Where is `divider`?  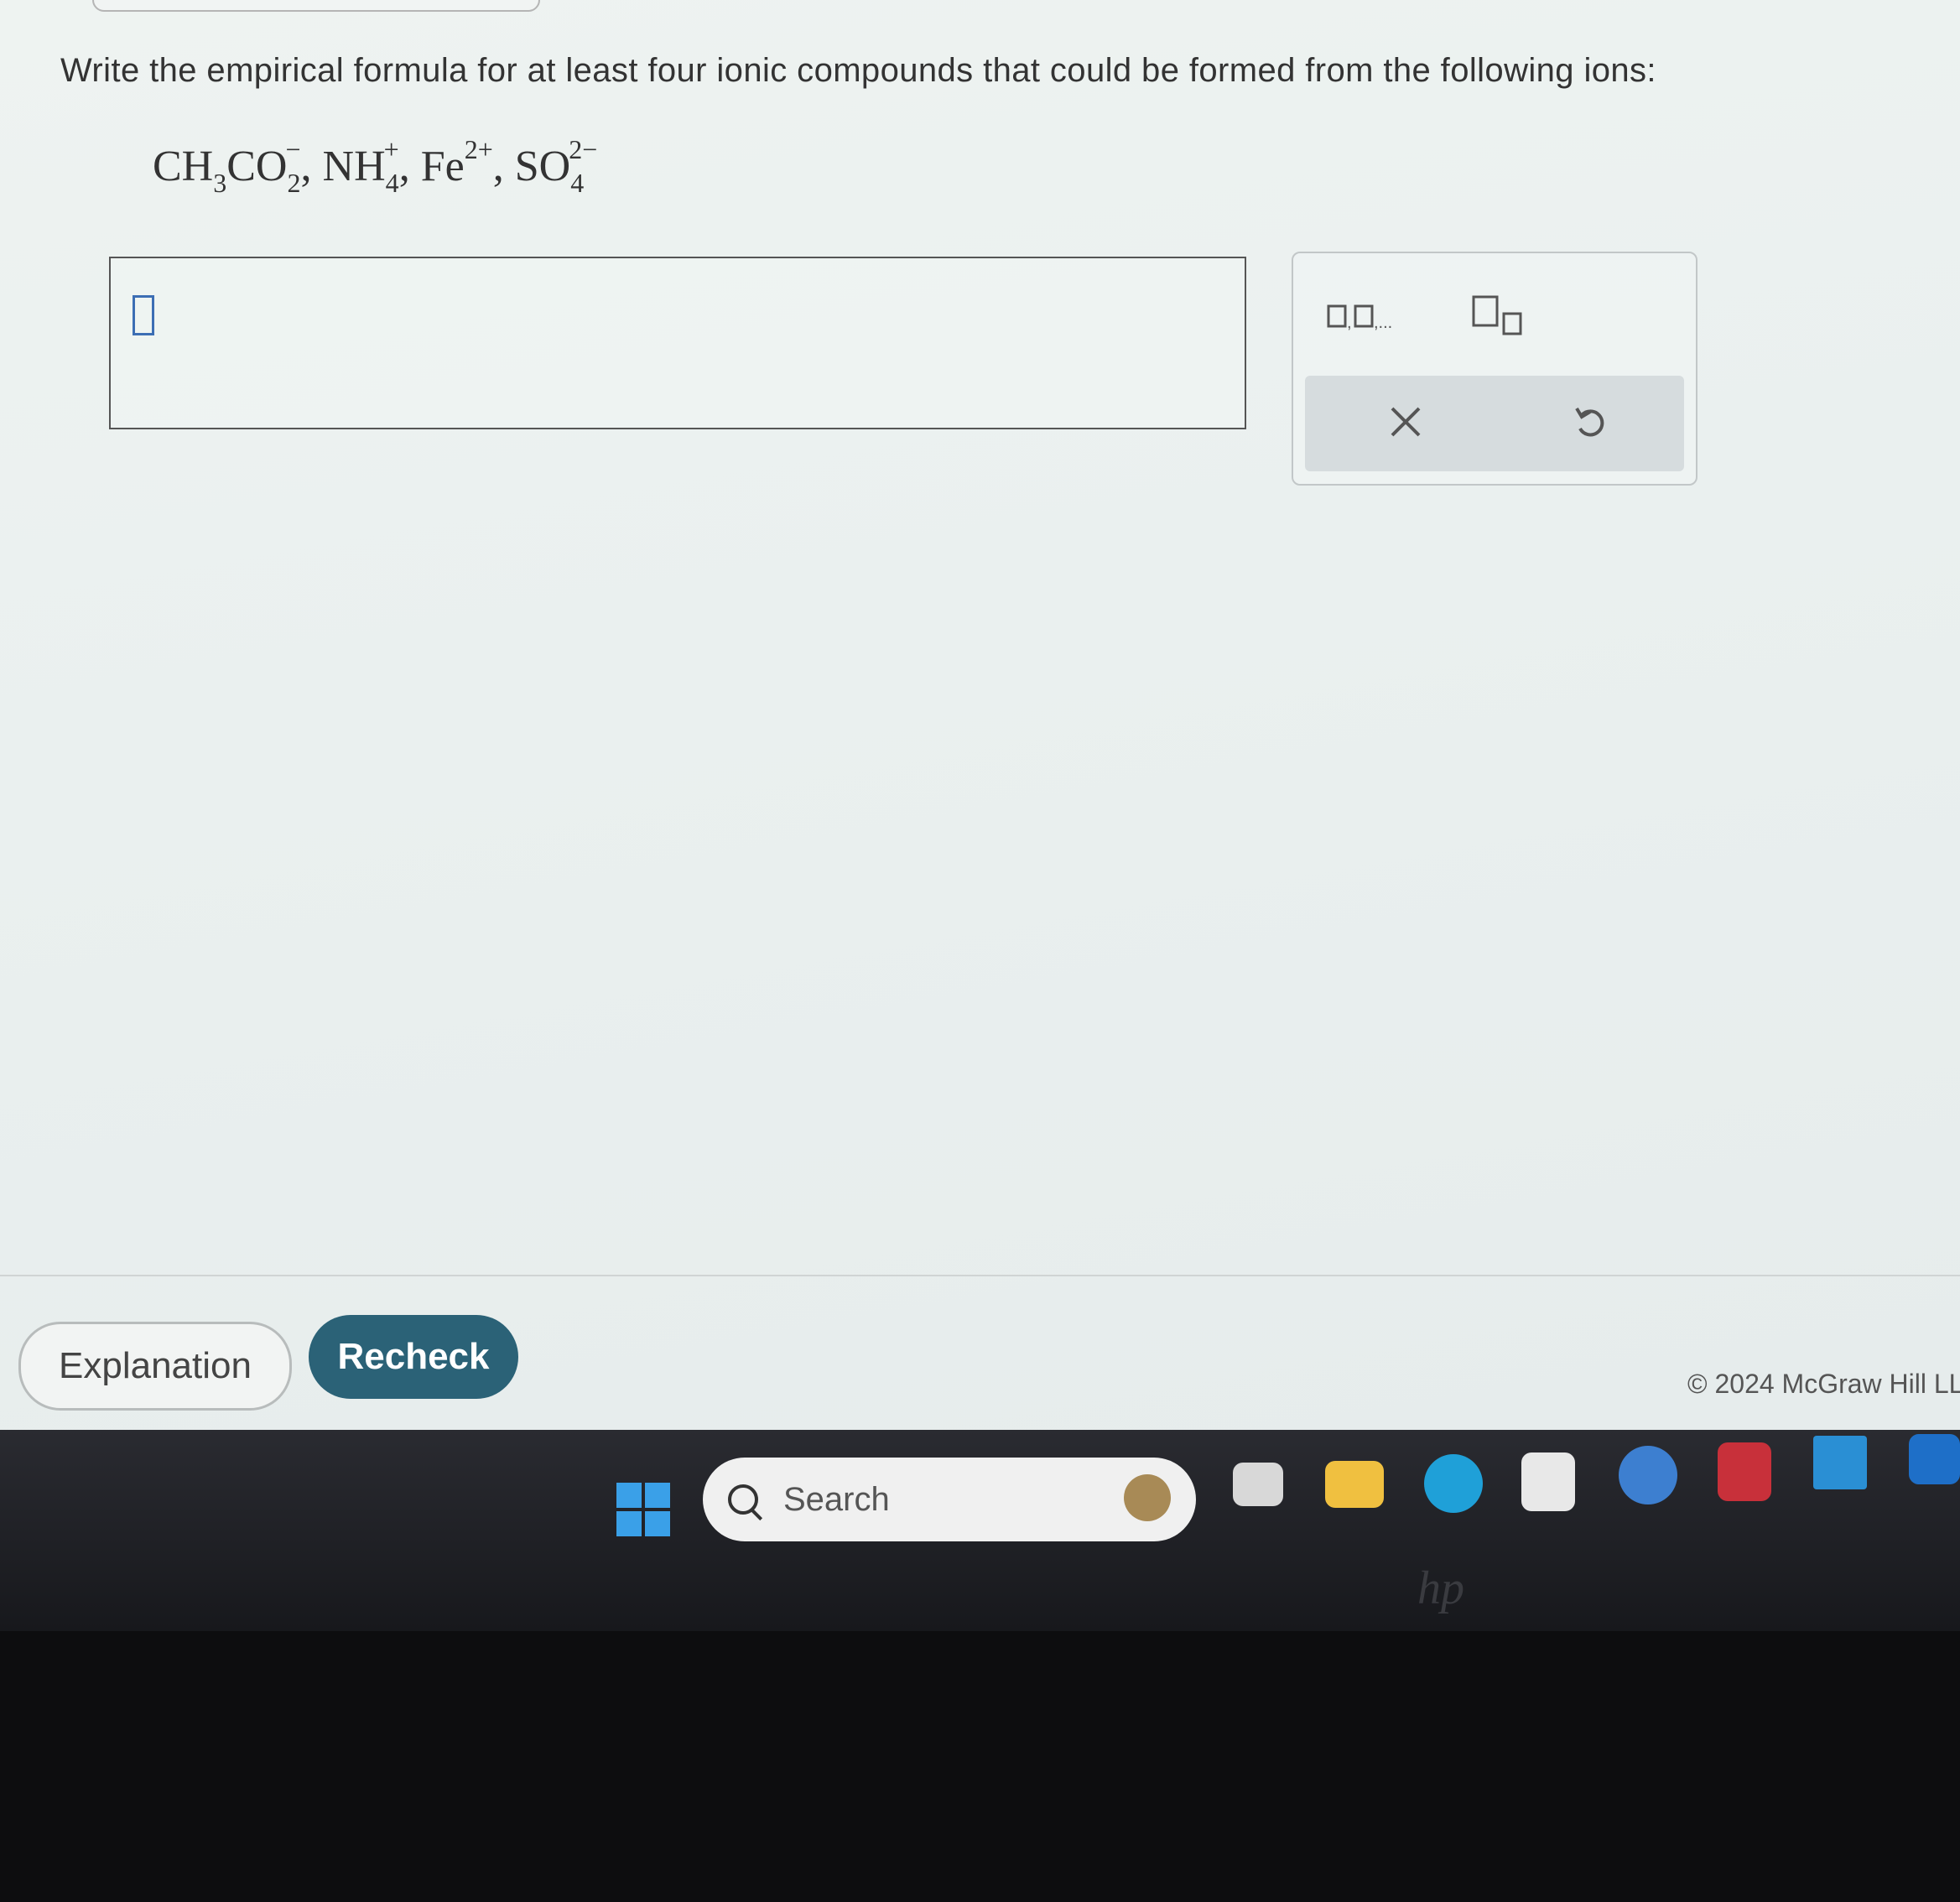 divider is located at coordinates (980, 1275).